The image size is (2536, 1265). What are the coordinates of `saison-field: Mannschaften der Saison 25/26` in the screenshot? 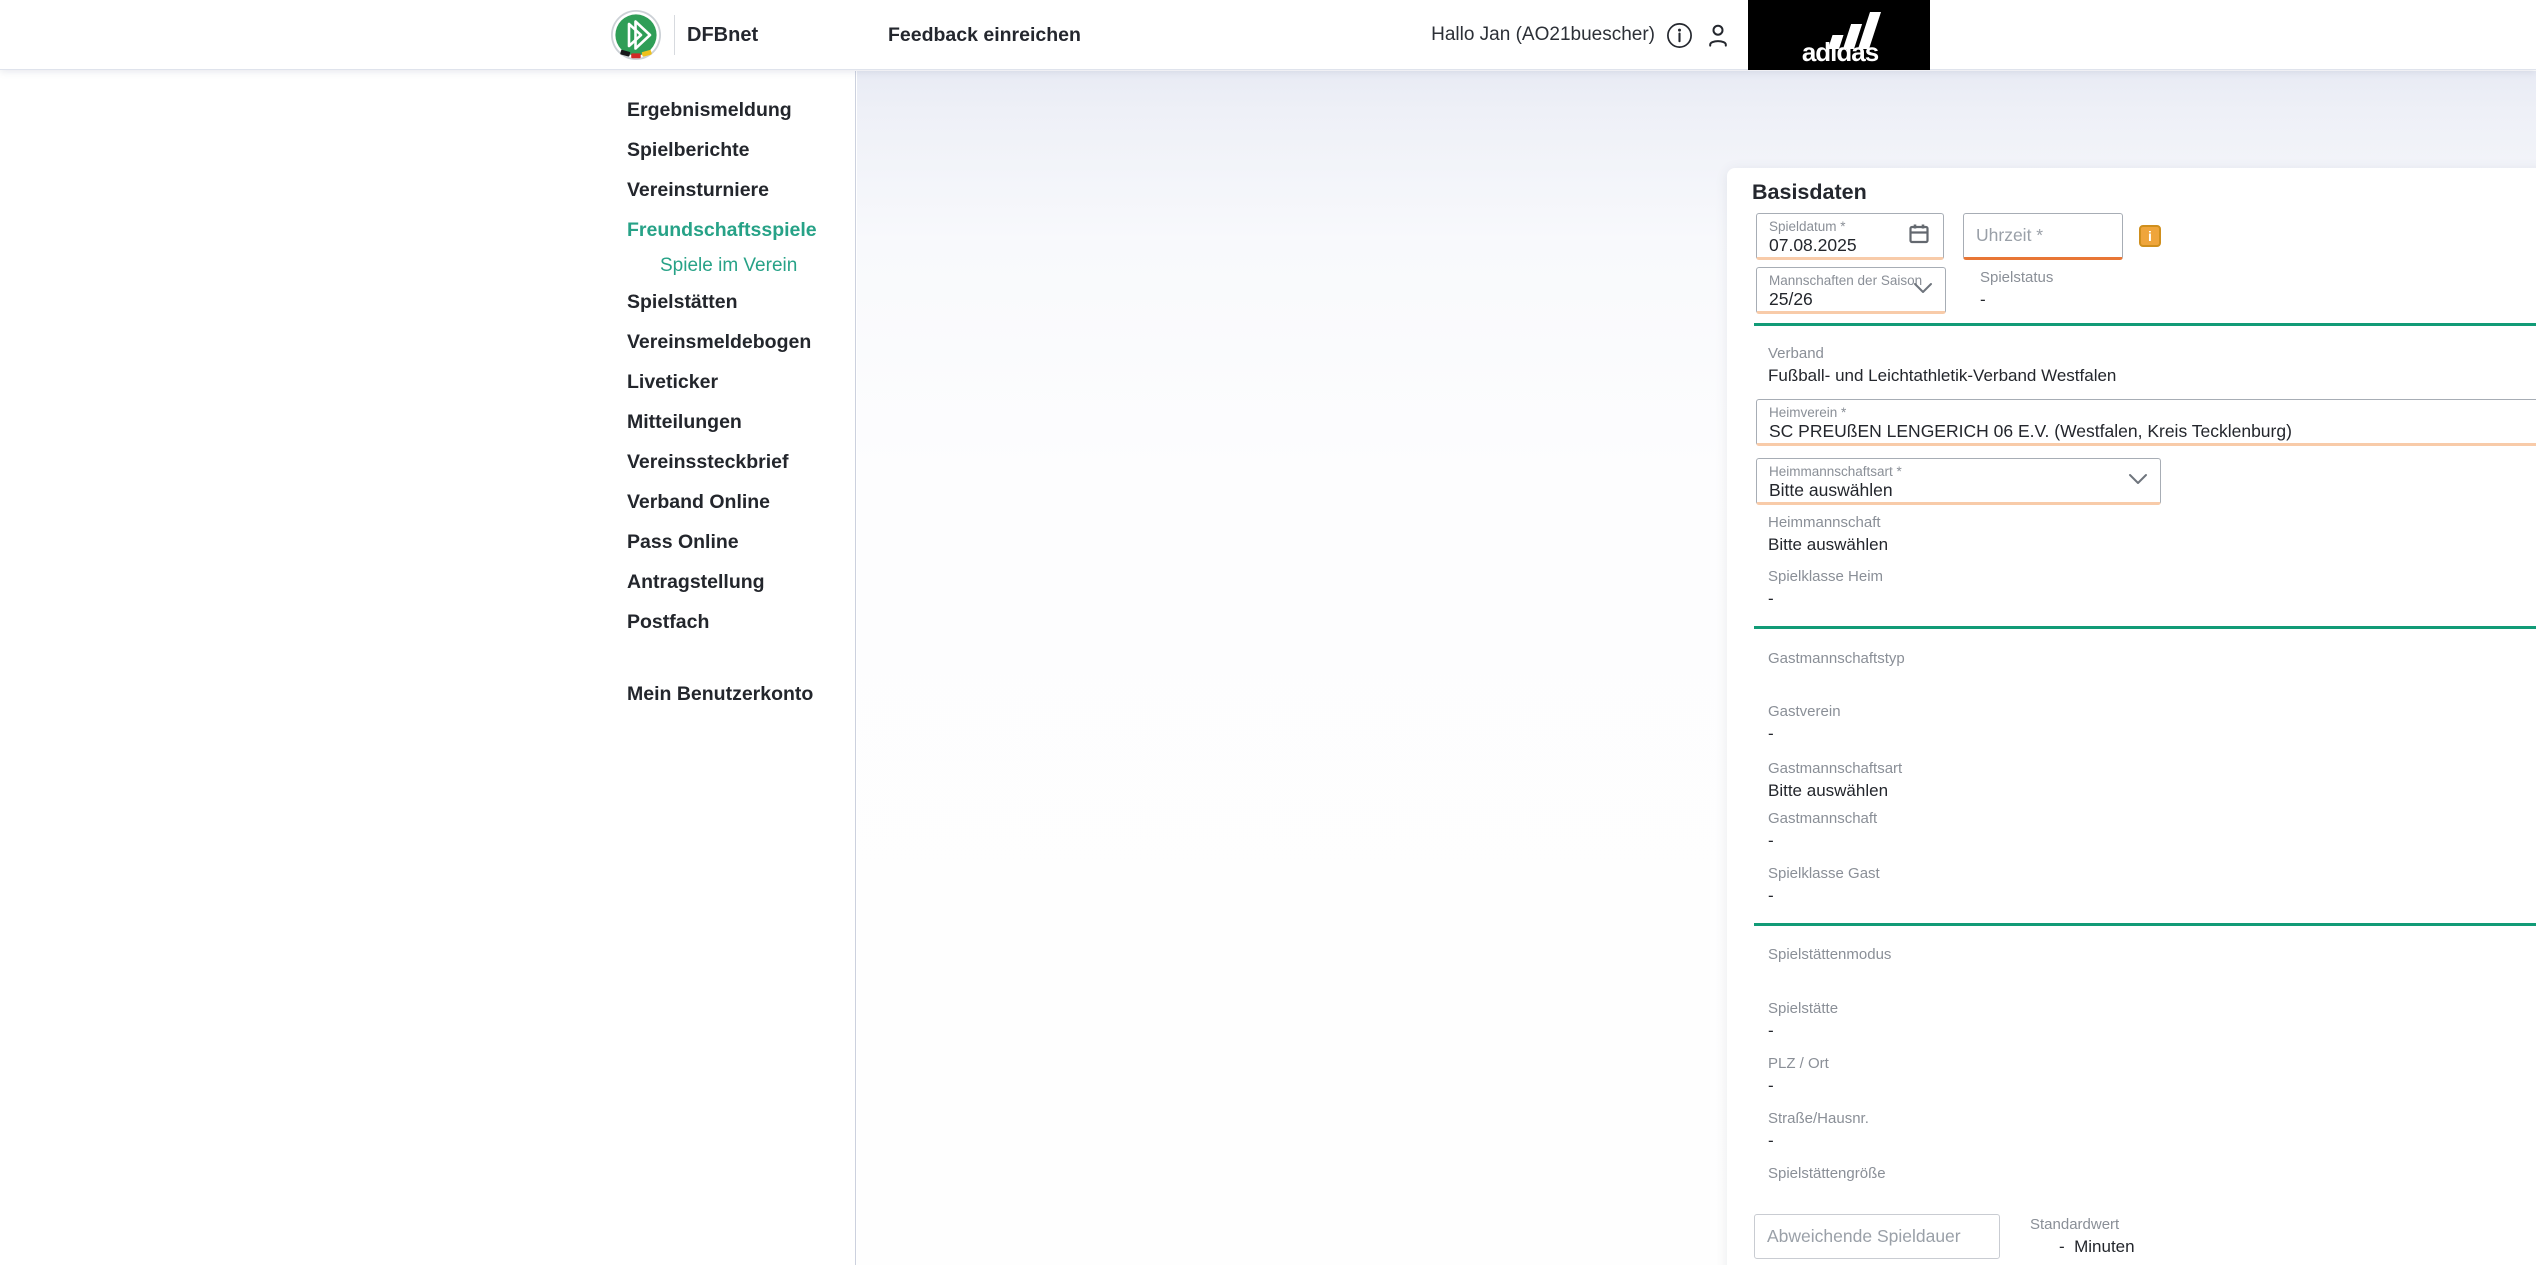 It's located at (1851, 290).